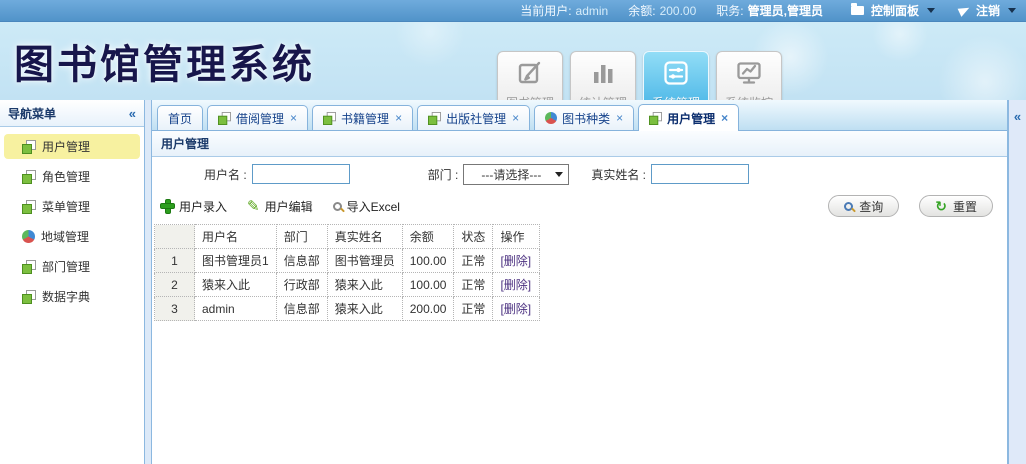  I want to click on tab-label: 借阅管理, so click(260, 118).